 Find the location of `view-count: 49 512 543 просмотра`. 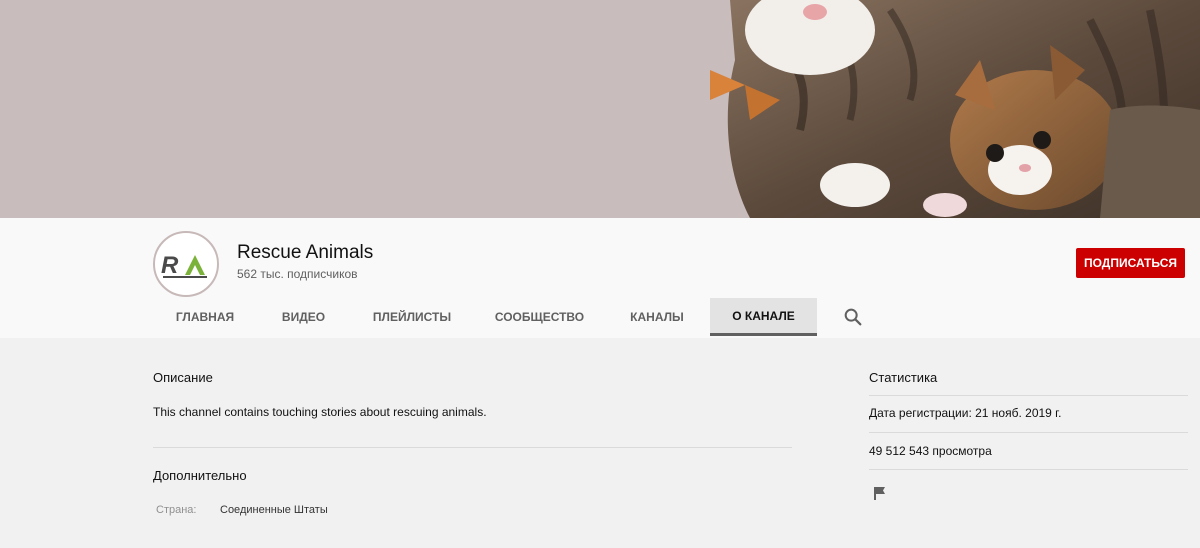

view-count: 49 512 543 просмотра is located at coordinates (930, 451).